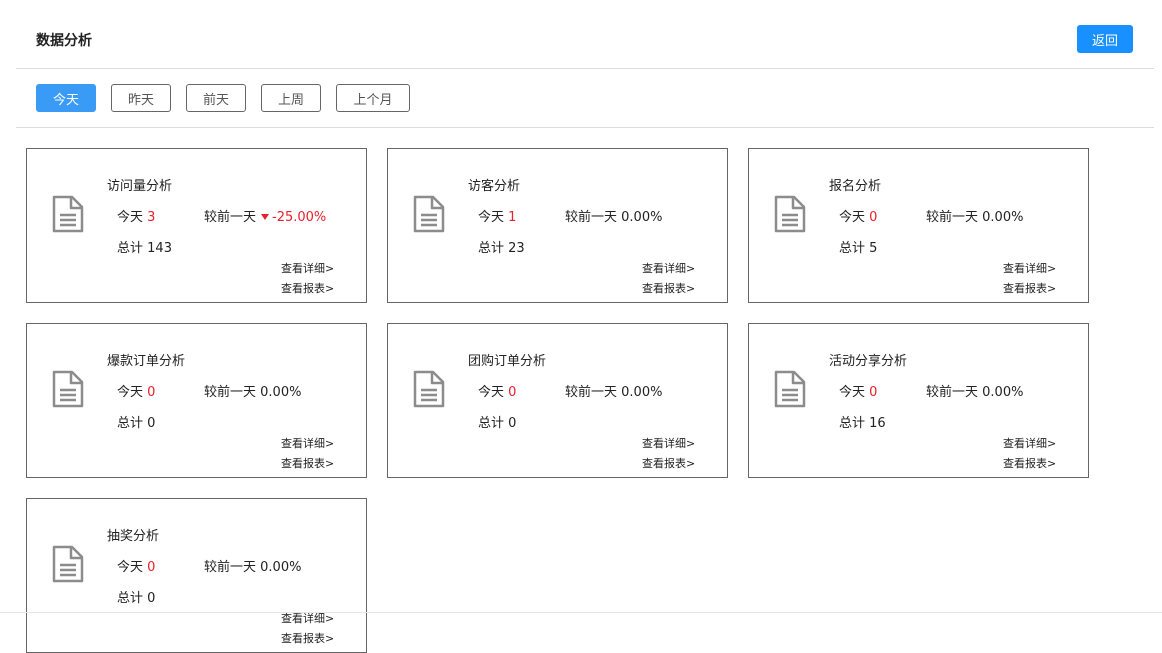  I want to click on total-value: 5, so click(873, 248).